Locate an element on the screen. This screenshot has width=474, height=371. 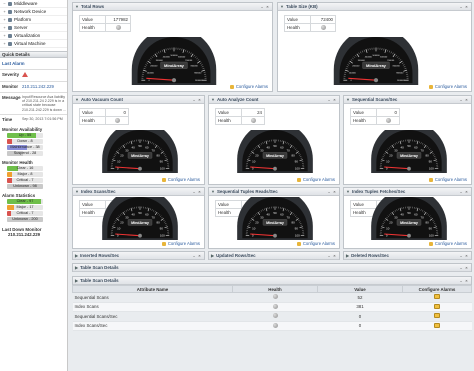
collapsed-panel: ▶ Inserted Rows/Sec – × is located at coordinates (138, 255).